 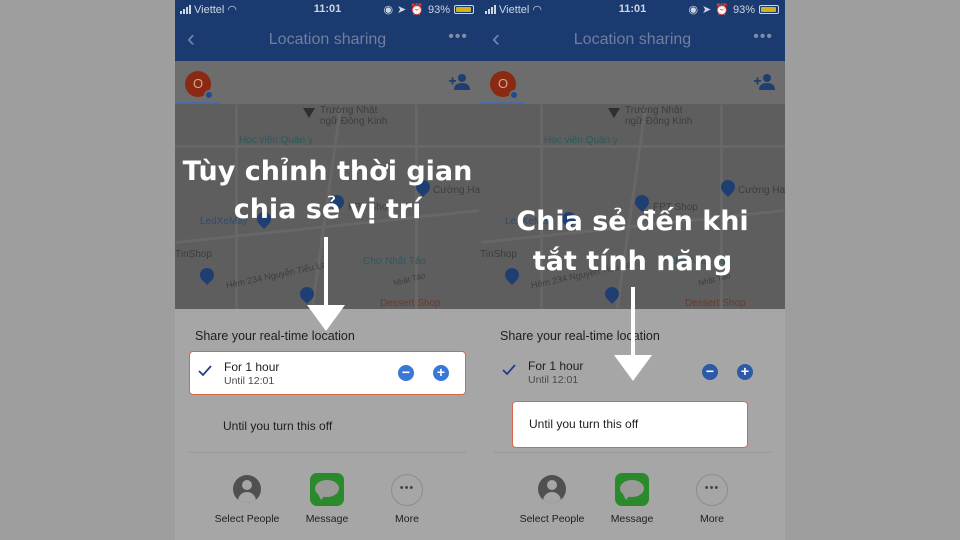 What do you see at coordinates (632, 221) in the screenshot?
I see `annotation-line-1: Chia sẻ đến khi` at bounding box center [632, 221].